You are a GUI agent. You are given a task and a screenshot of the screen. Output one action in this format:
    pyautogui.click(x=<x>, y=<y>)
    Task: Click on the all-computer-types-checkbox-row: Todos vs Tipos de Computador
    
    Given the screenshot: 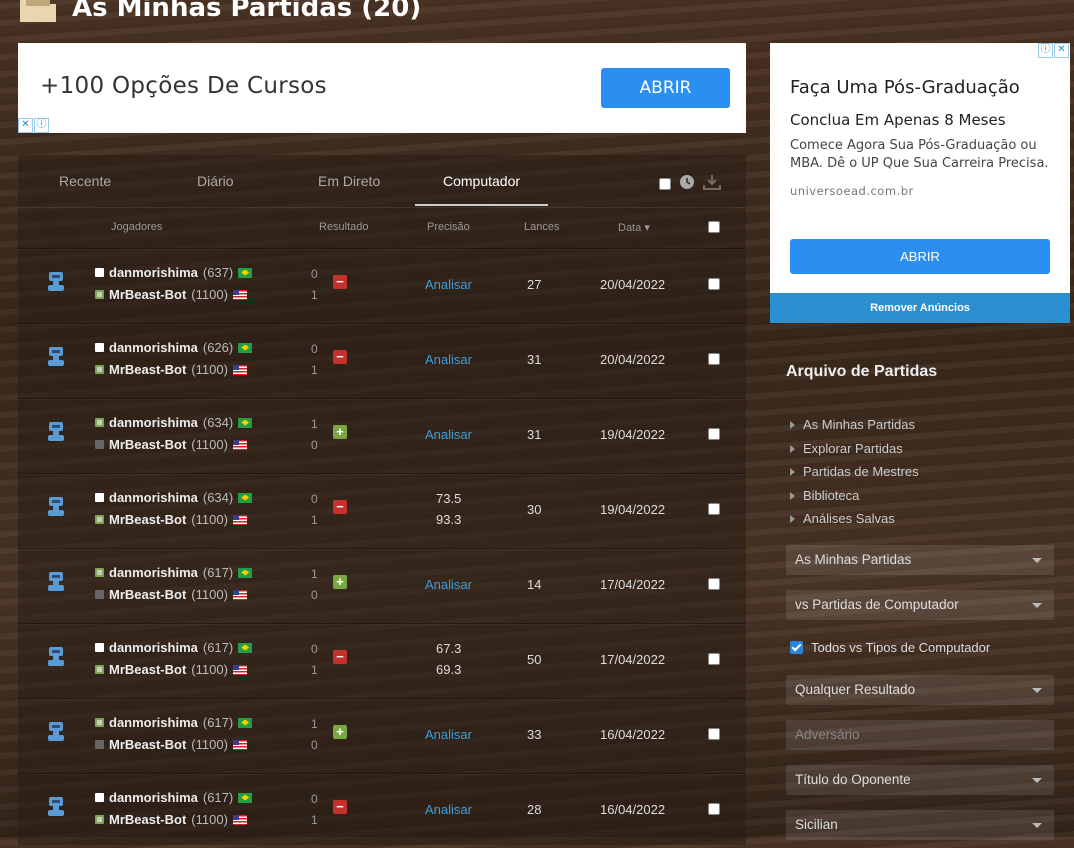 What is the action you would take?
    pyautogui.click(x=890, y=647)
    